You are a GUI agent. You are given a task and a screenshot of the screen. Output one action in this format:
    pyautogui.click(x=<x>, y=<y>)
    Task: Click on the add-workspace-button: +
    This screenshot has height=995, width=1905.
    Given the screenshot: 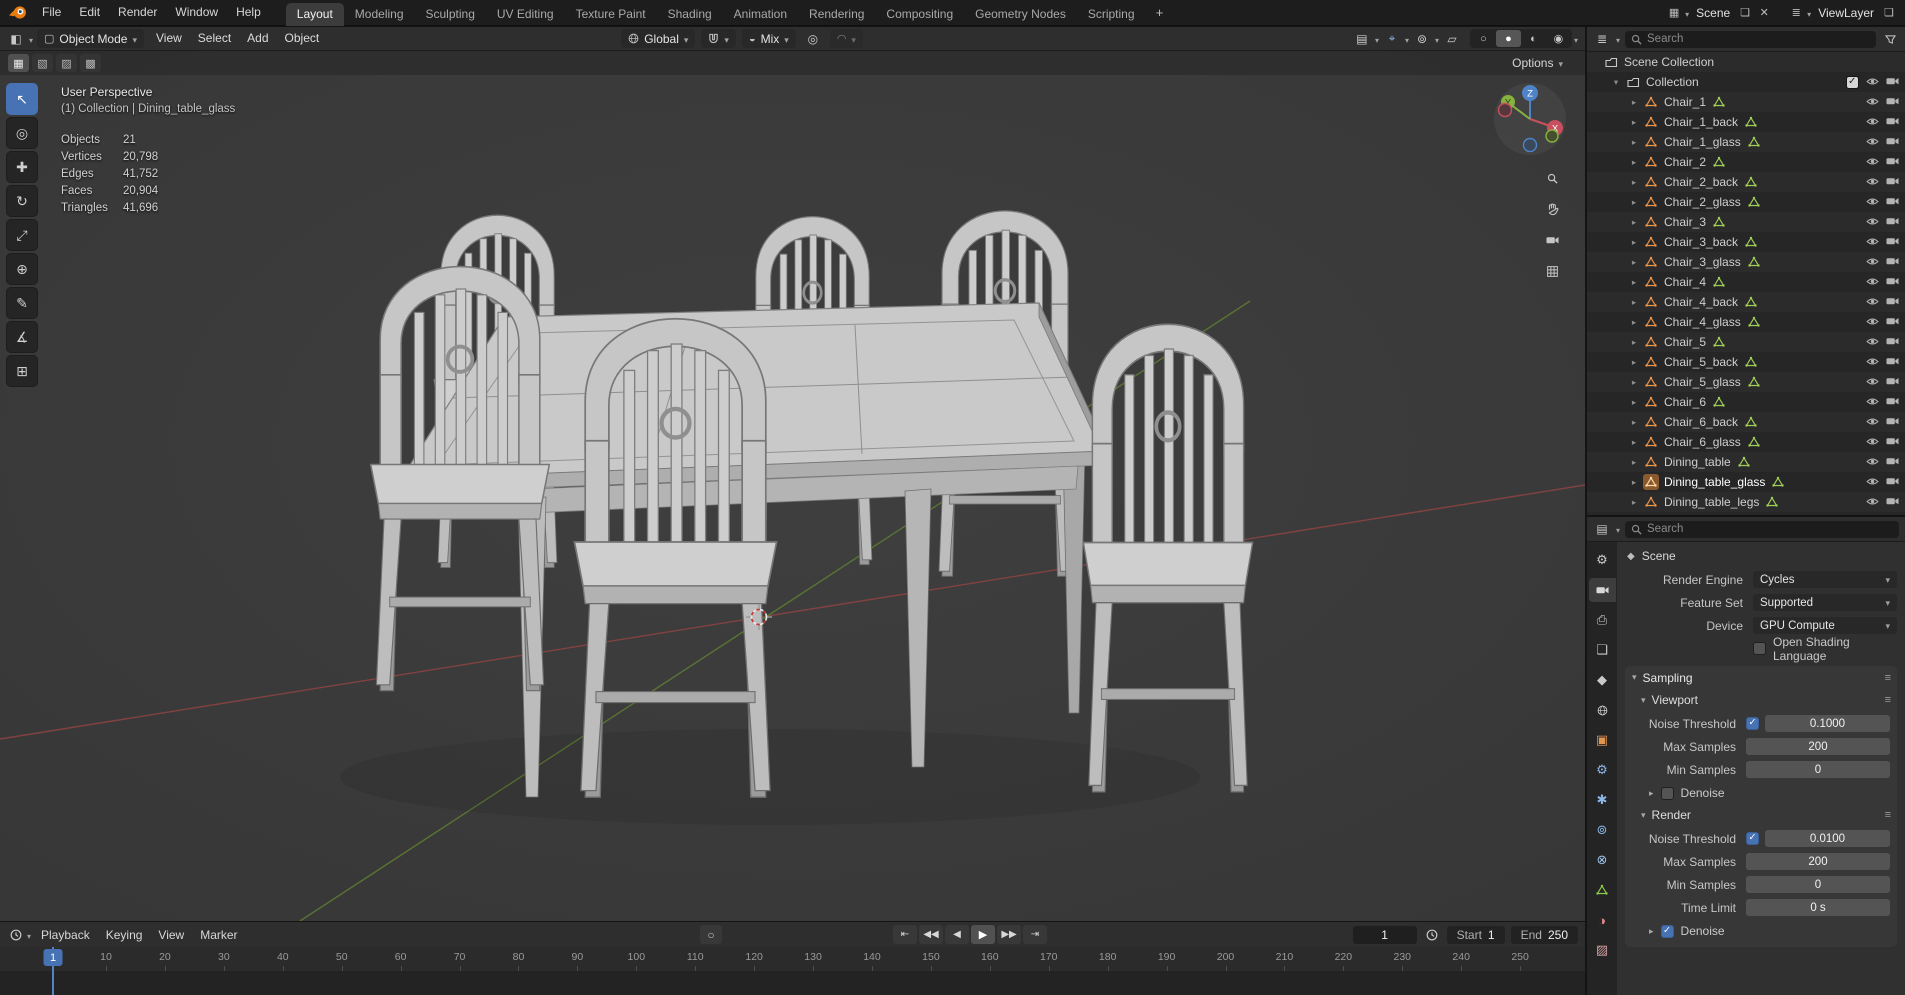 What is the action you would take?
    pyautogui.click(x=1160, y=13)
    